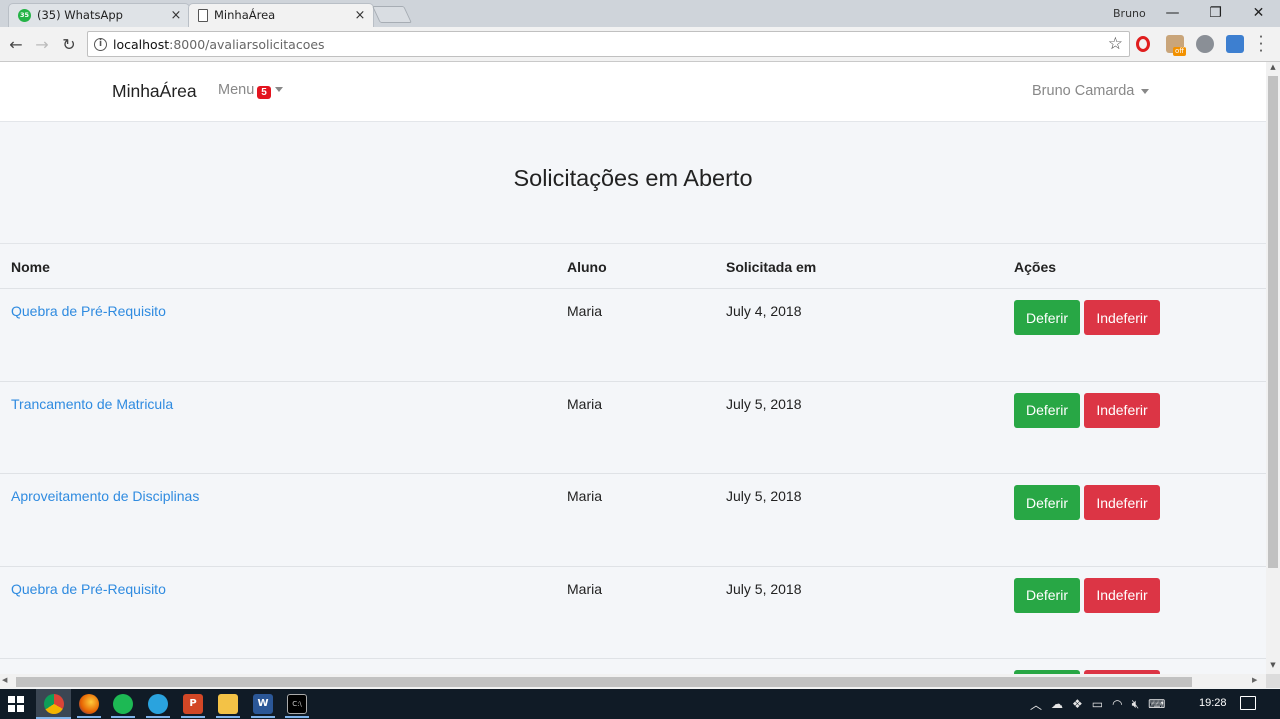  What do you see at coordinates (1254, 680) in the screenshot?
I see `scroll-right-arrow-icon: ▶` at bounding box center [1254, 680].